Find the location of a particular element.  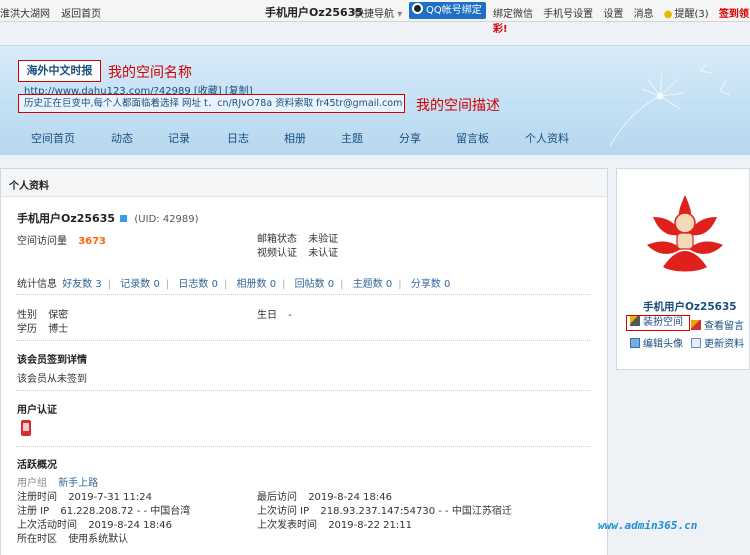

space-name: 海外中文时报 is located at coordinates (59, 71).